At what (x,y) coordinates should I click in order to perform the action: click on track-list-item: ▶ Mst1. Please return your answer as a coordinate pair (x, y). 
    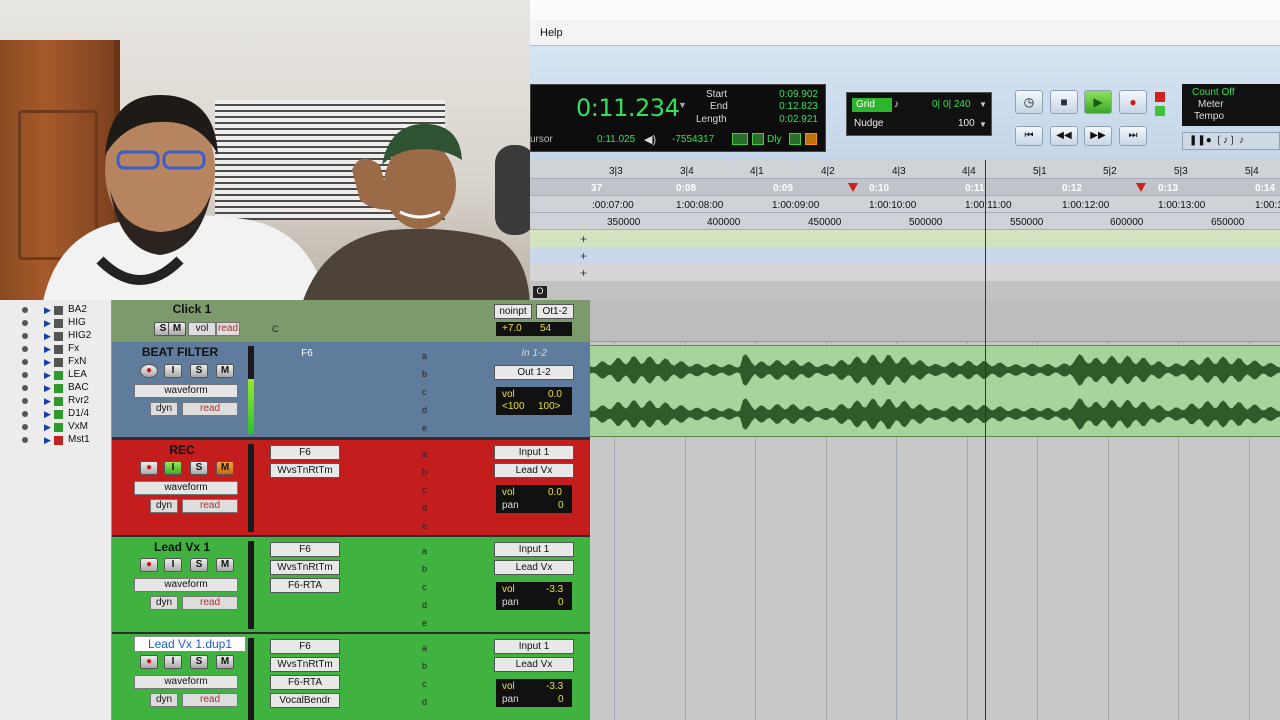
    Looking at the image, I should click on (56, 440).